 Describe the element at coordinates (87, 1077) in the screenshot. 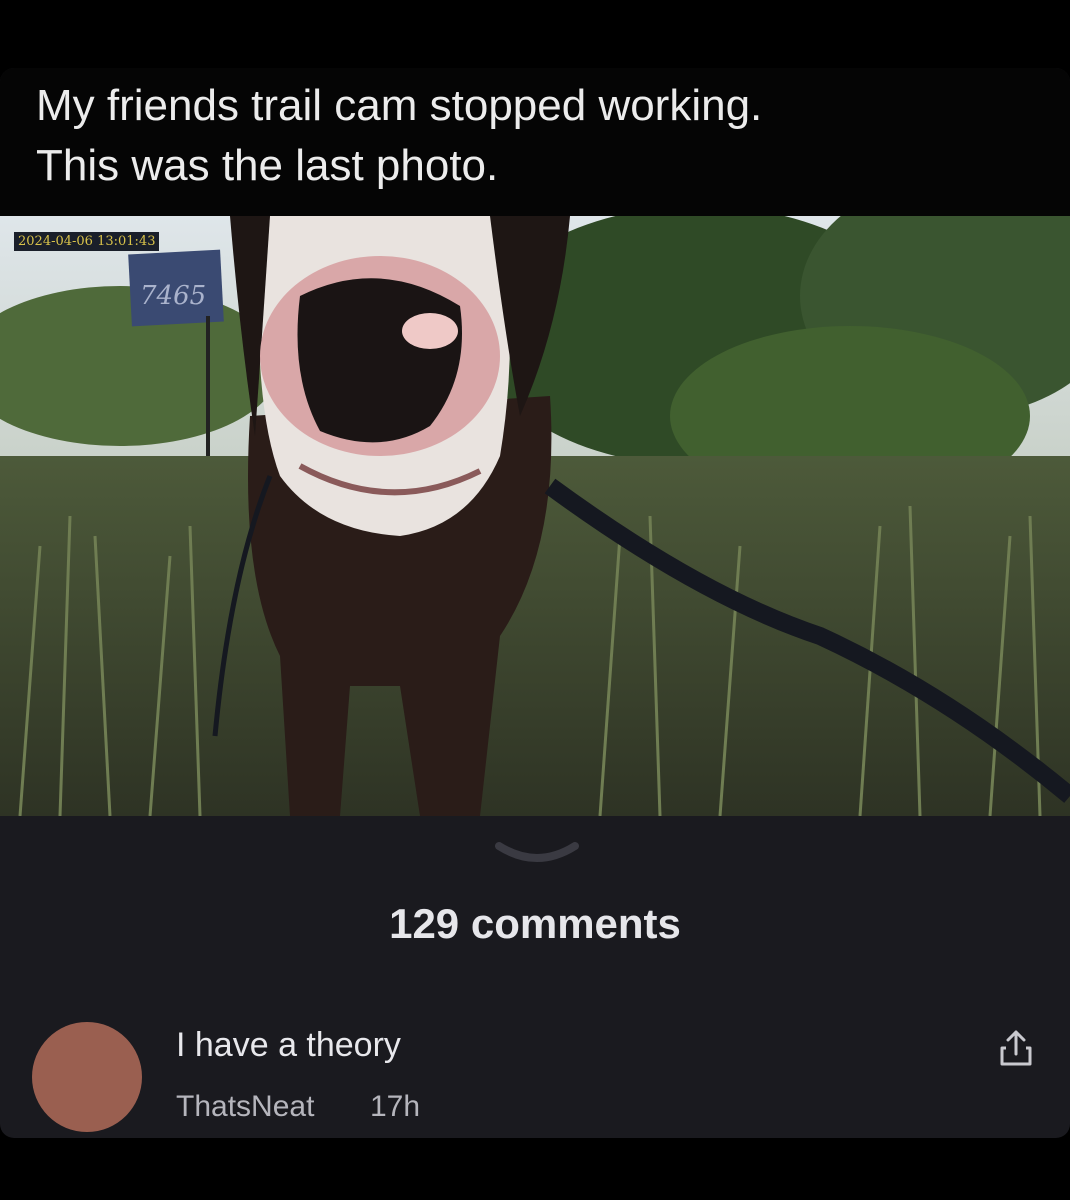

I see `avatar` at that location.